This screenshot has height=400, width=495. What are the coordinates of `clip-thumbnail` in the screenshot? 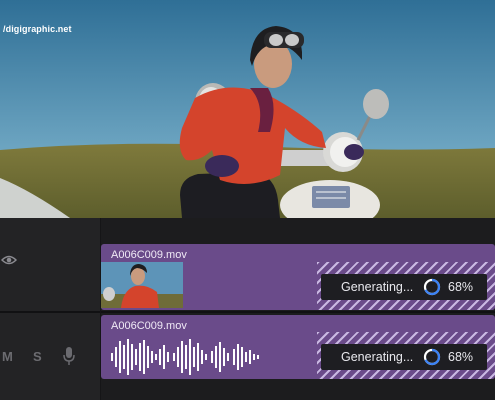 It's located at (142, 285).